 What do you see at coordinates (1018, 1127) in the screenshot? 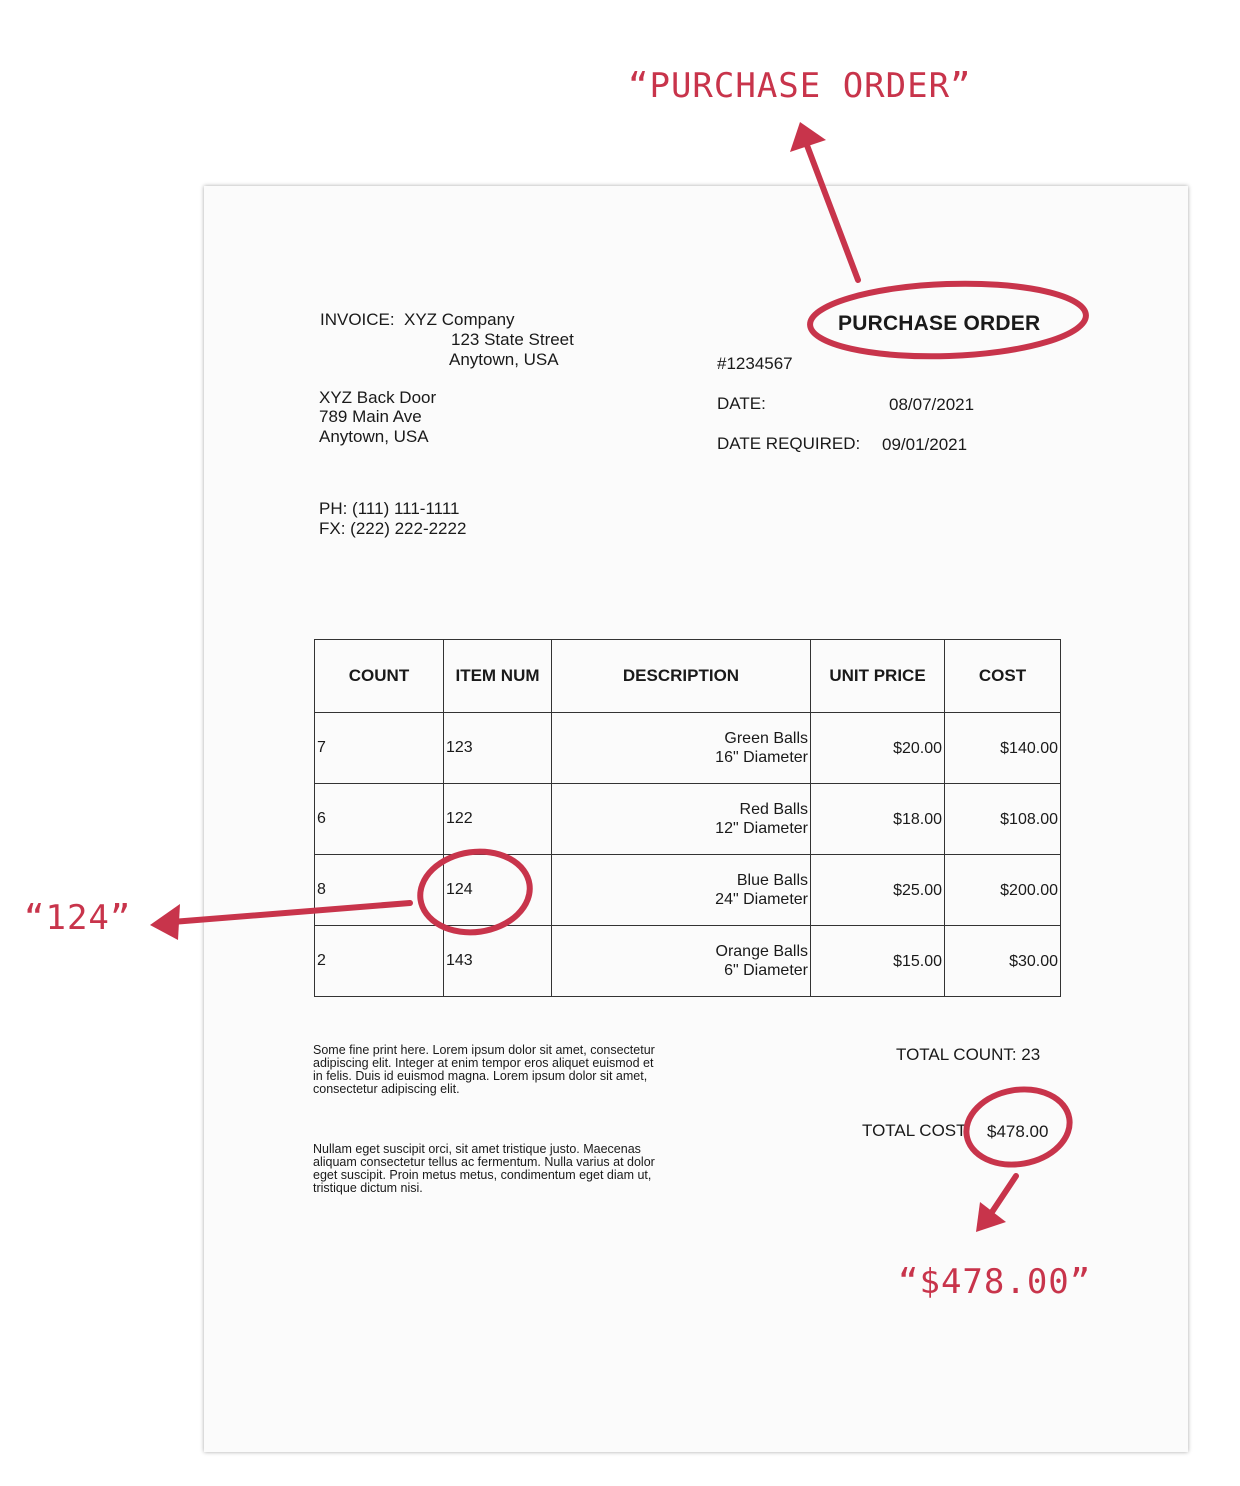
I see `total-cost-circle` at bounding box center [1018, 1127].